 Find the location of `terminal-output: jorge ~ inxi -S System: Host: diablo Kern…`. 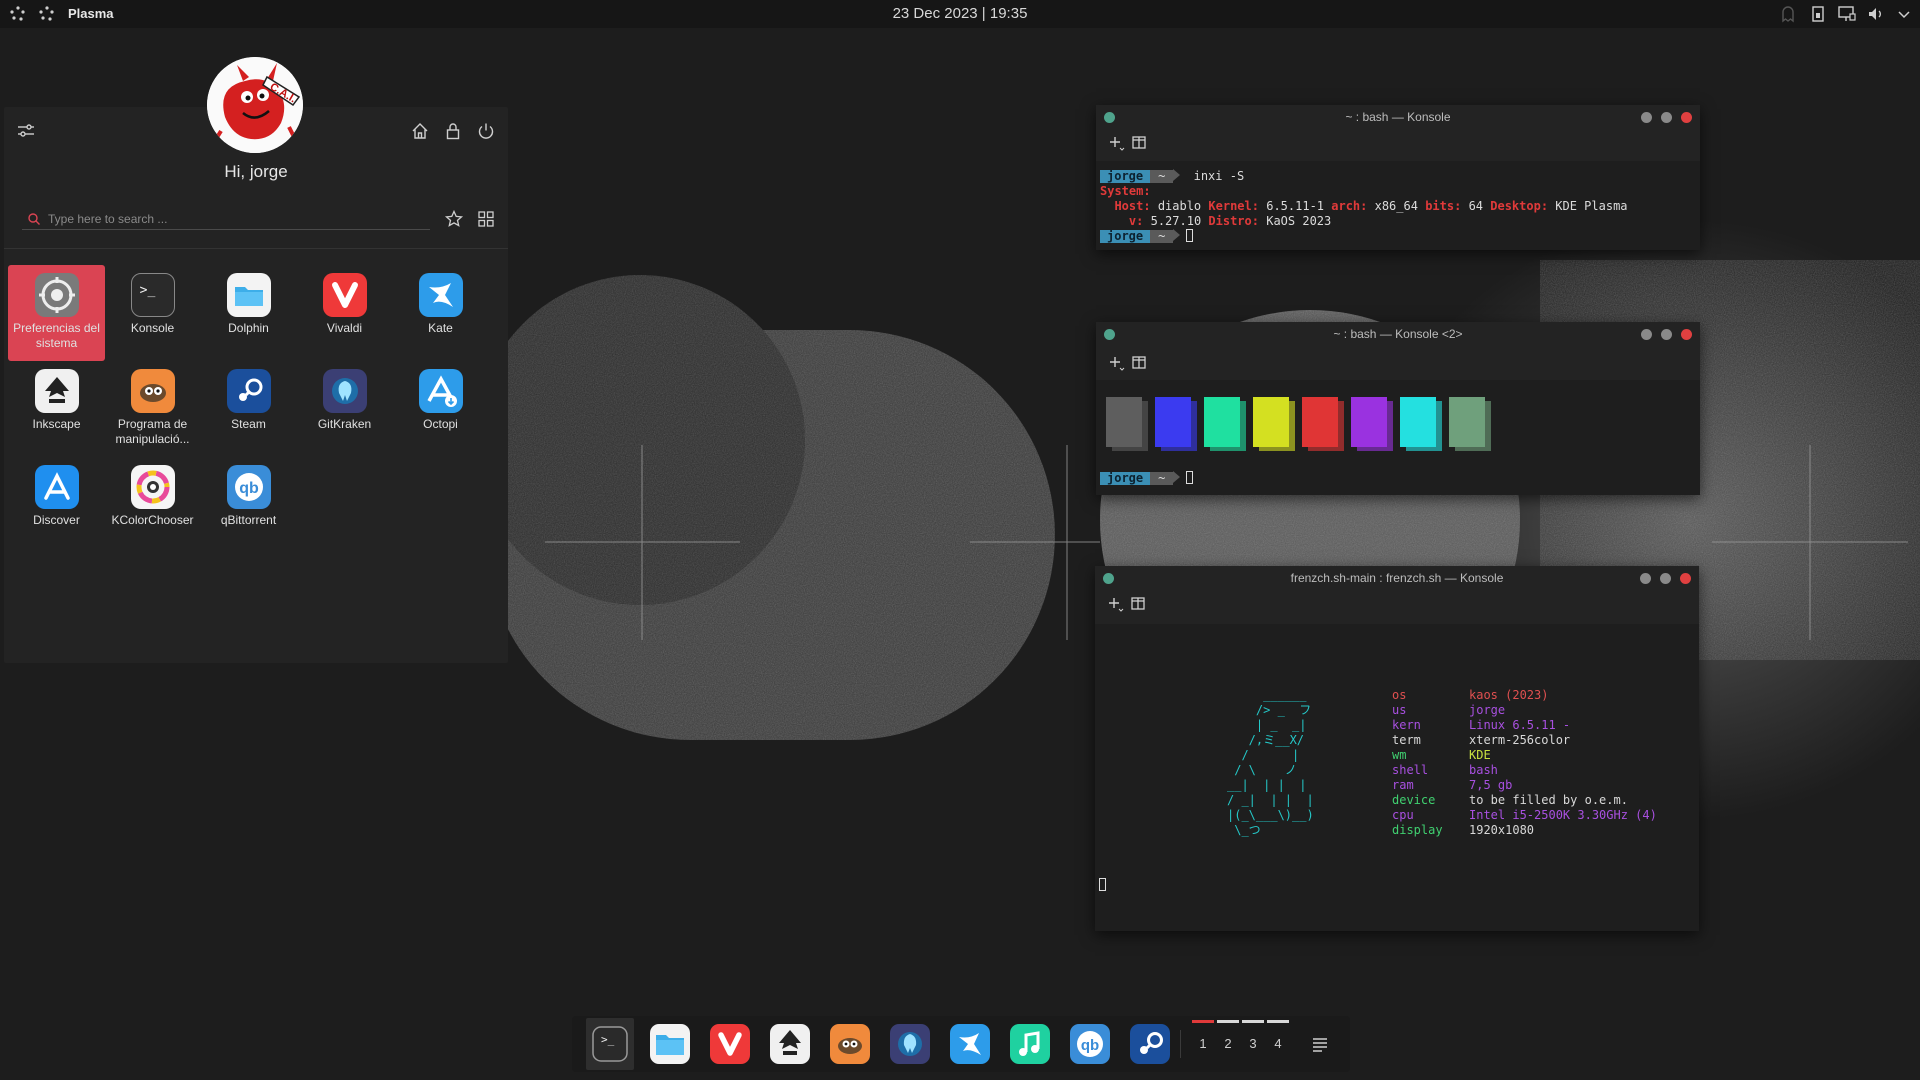

terminal-output: jorge ~ inxi -S System: Host: diablo Kern… is located at coordinates (1398, 205).